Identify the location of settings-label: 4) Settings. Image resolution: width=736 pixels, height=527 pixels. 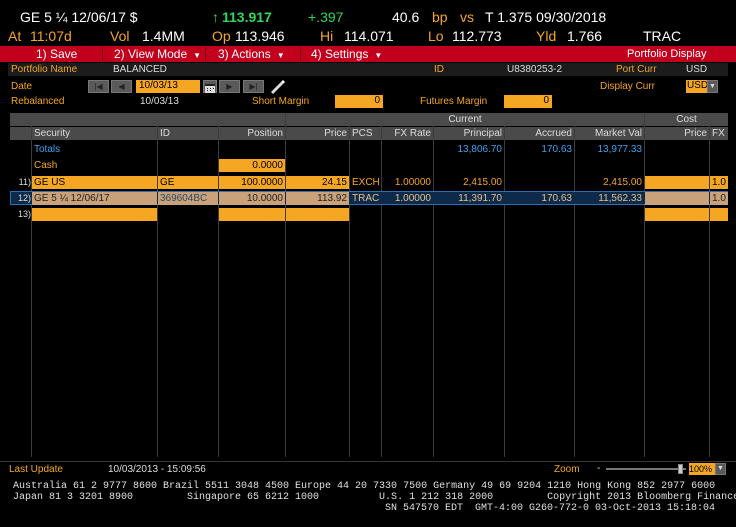
(340, 54).